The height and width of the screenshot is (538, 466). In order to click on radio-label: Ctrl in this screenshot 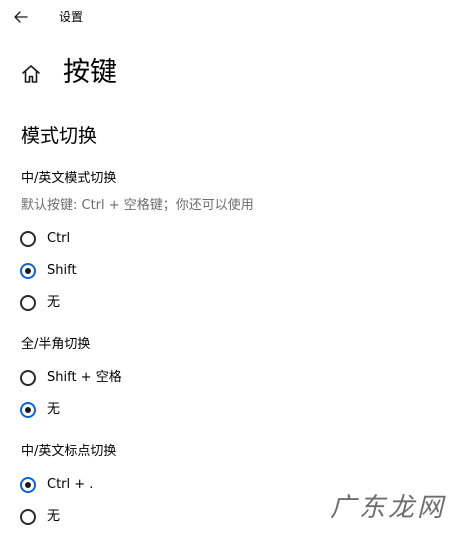, I will do `click(59, 238)`.